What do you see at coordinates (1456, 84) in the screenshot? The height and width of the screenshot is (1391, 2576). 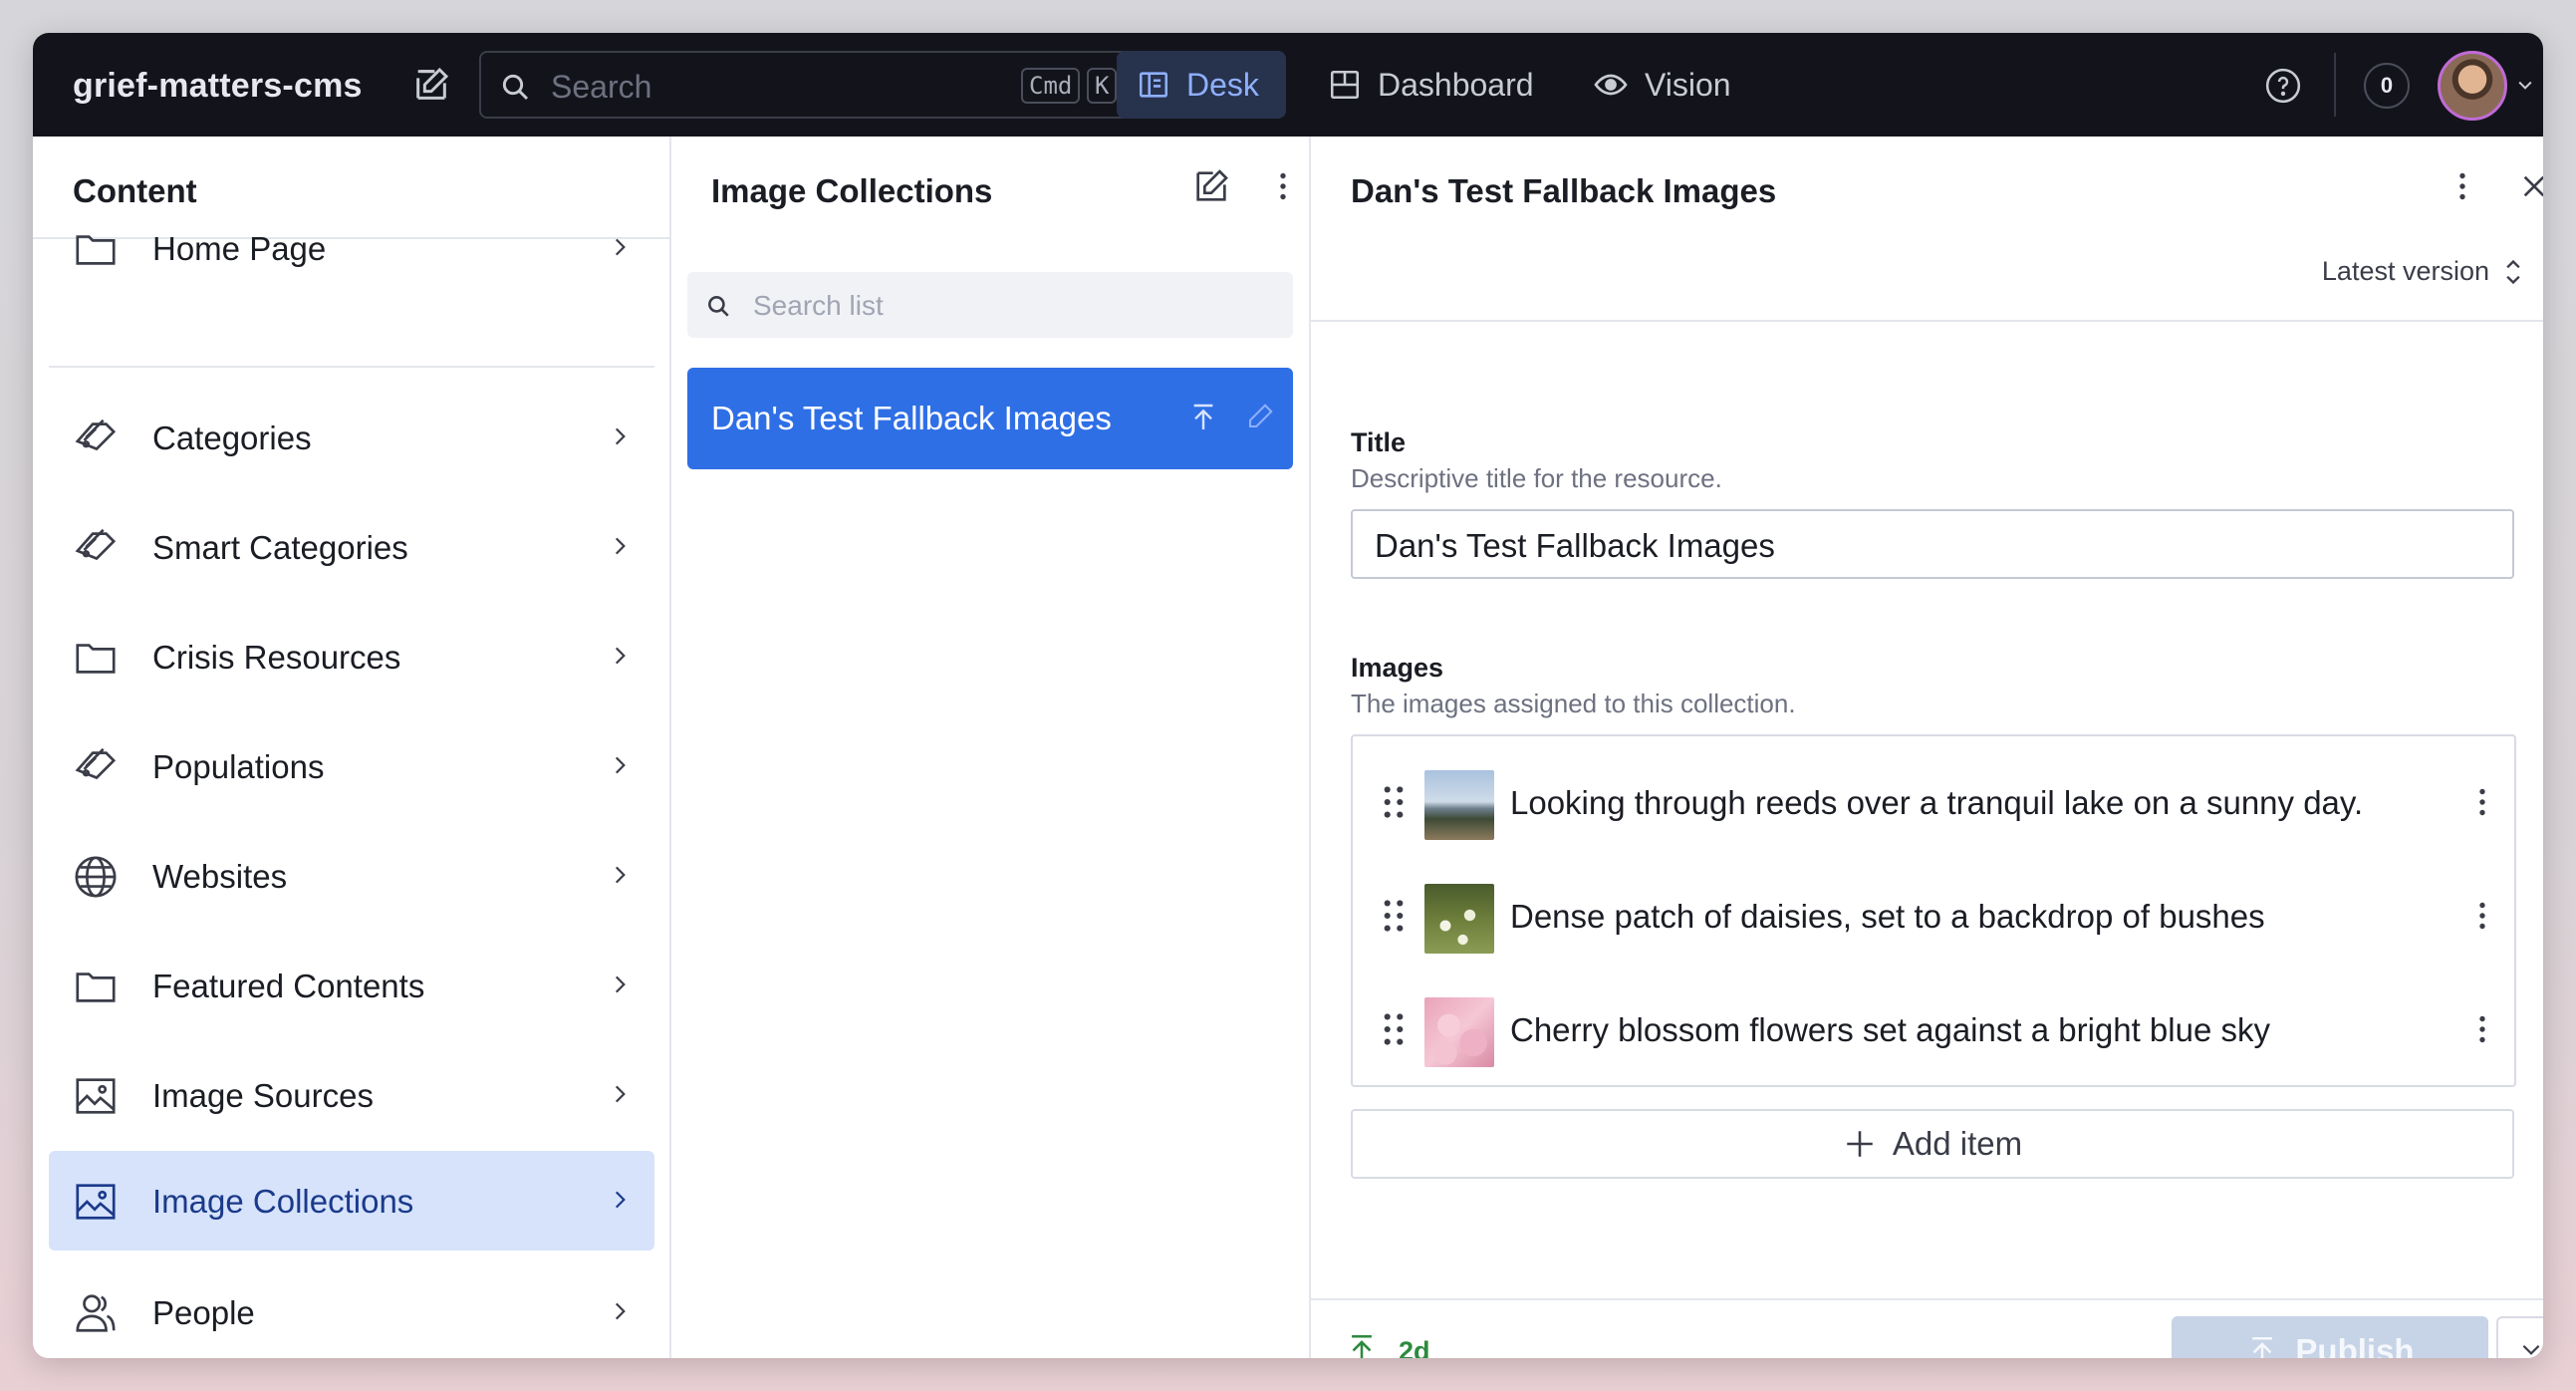 I see `tab-dashboard-label: Dashboard` at bounding box center [1456, 84].